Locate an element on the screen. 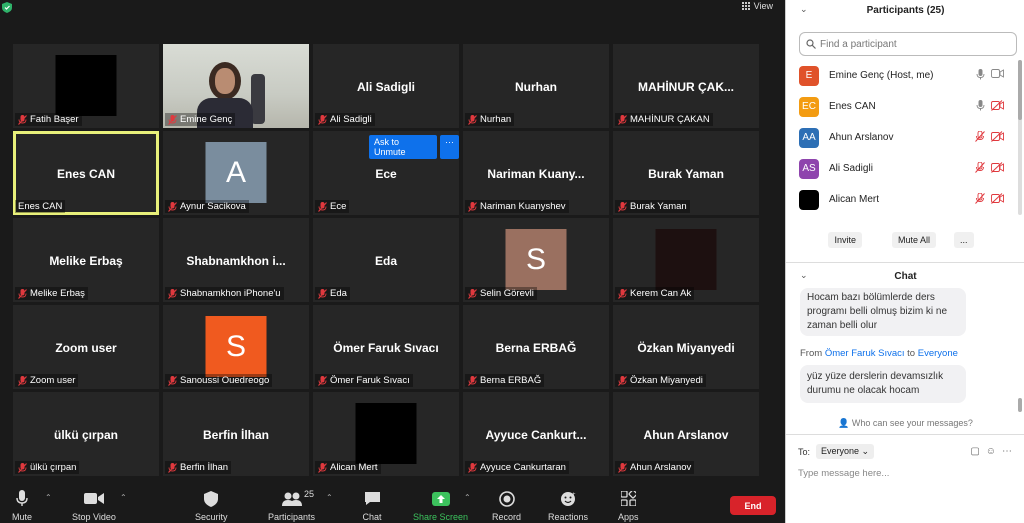 The width and height of the screenshot is (1024, 523). participant-tile: Ömer Faruk Sıvacı Ömer Faruk Sıvacı is located at coordinates (386, 347).